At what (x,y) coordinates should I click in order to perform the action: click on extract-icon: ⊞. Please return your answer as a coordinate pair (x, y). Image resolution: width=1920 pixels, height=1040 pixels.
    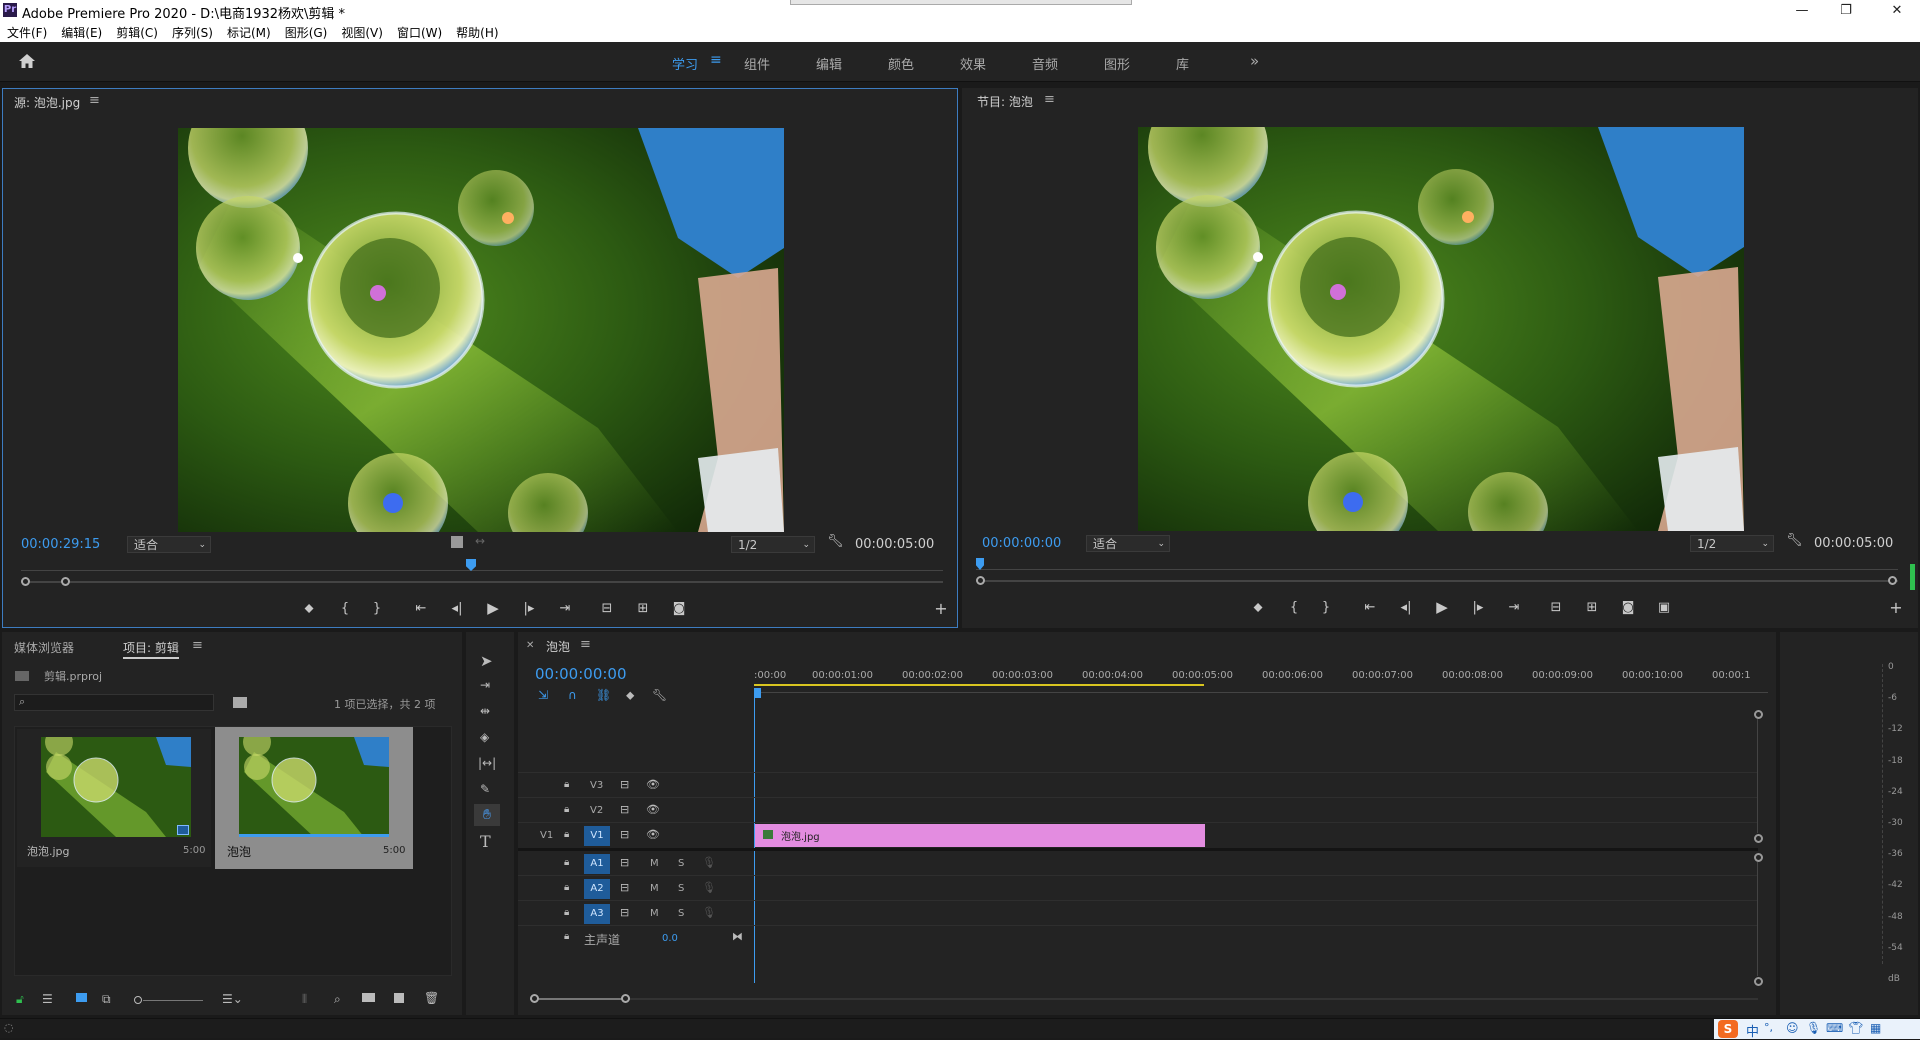
    Looking at the image, I should click on (1592, 608).